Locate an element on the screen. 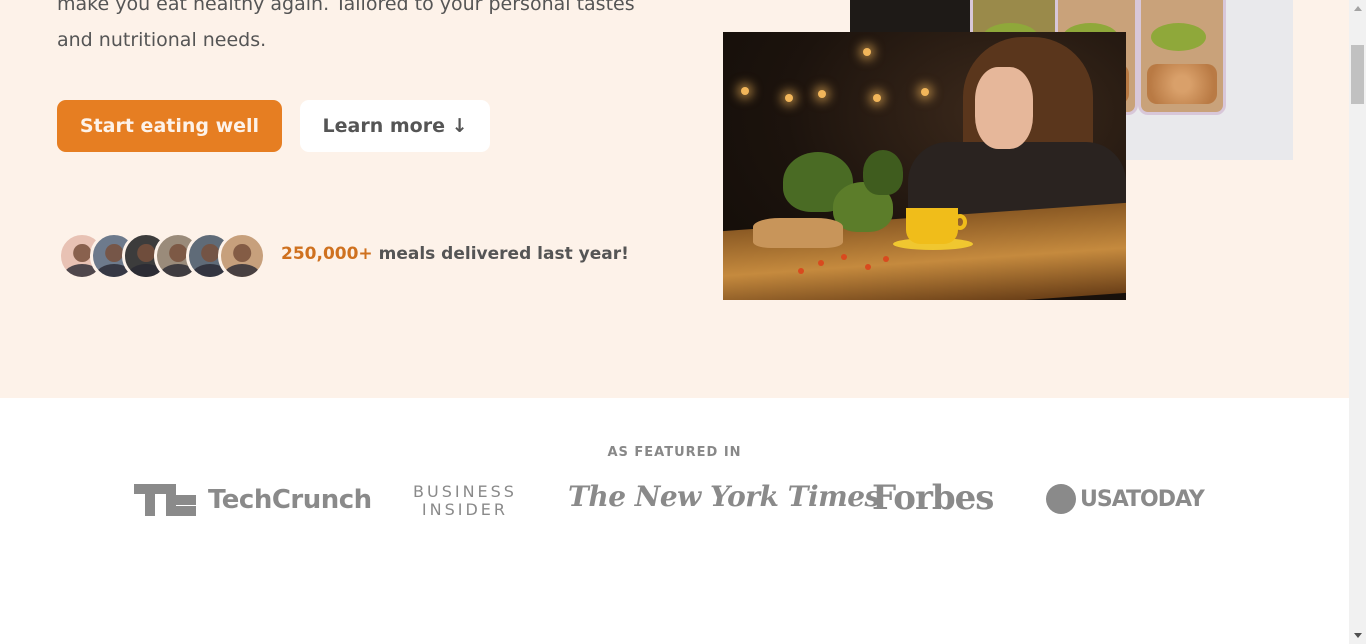 Image resolution: width=1366 pixels, height=644 pixels. business-insider-line-2: INSIDER is located at coordinates (465, 509).